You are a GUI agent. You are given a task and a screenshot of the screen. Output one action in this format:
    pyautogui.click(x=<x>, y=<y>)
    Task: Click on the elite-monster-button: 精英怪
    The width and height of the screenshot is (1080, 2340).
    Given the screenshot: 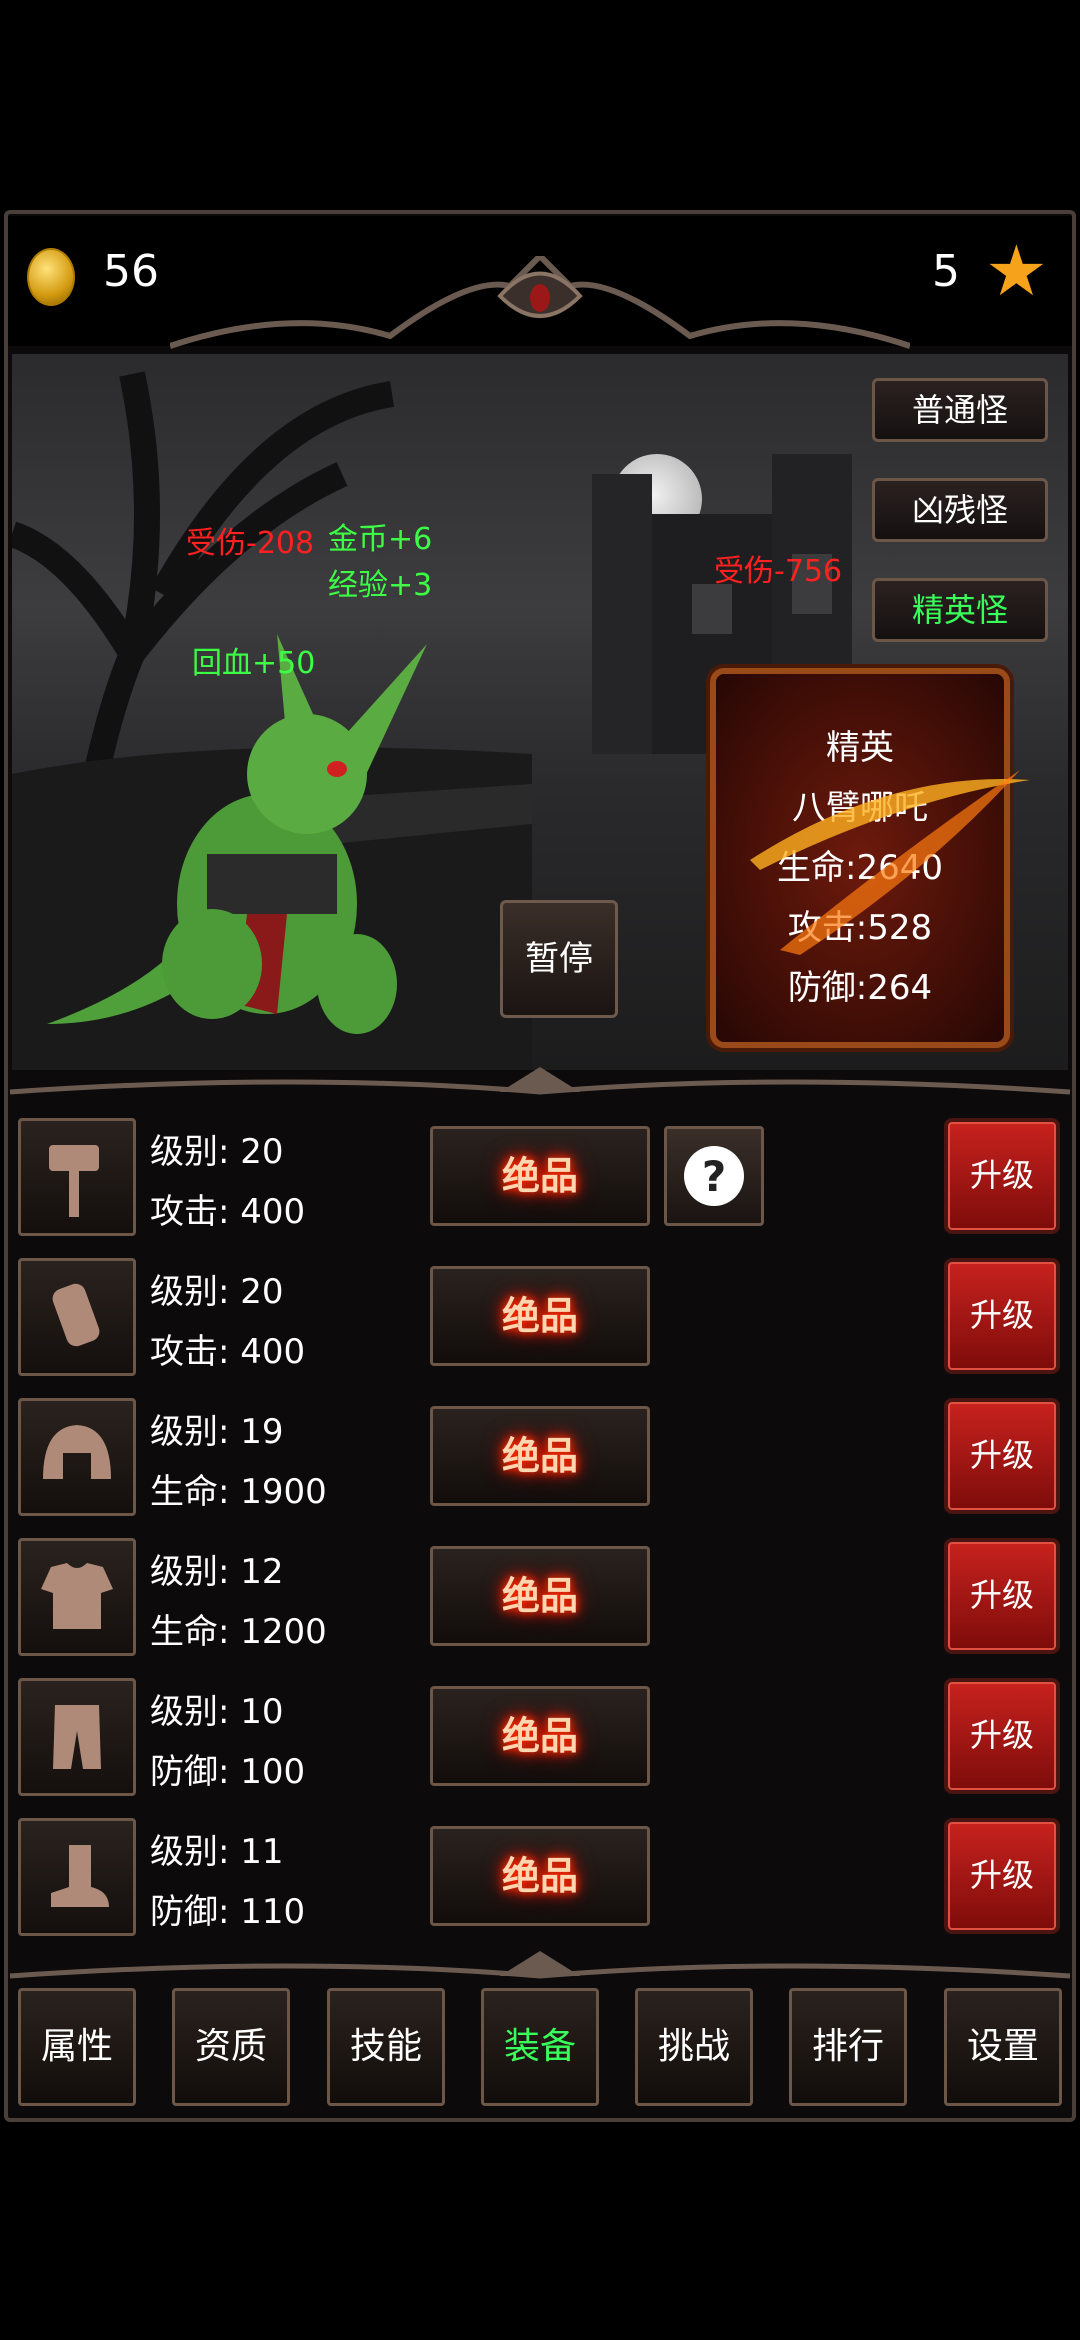 What is the action you would take?
    pyautogui.click(x=960, y=610)
    